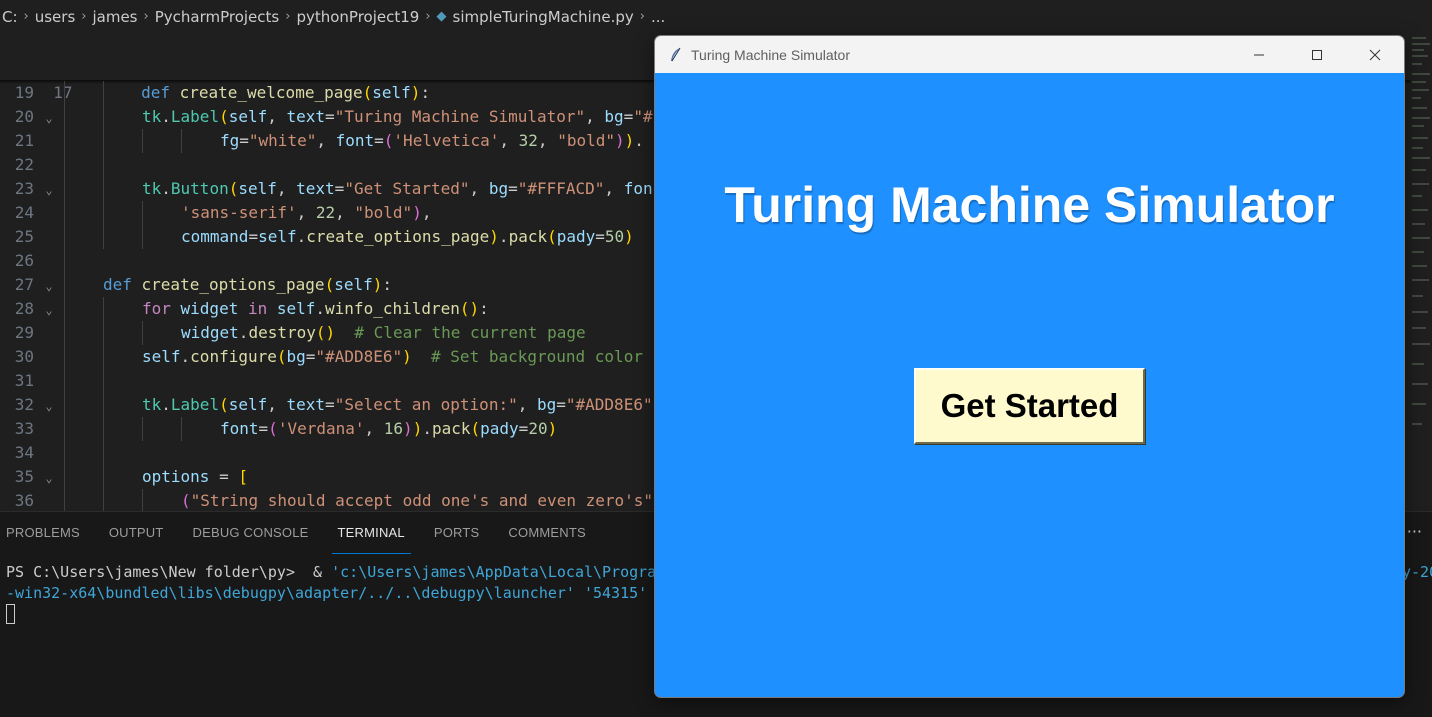 Image resolution: width=1432 pixels, height=717 pixels. I want to click on line-number: 32, so click(24, 404).